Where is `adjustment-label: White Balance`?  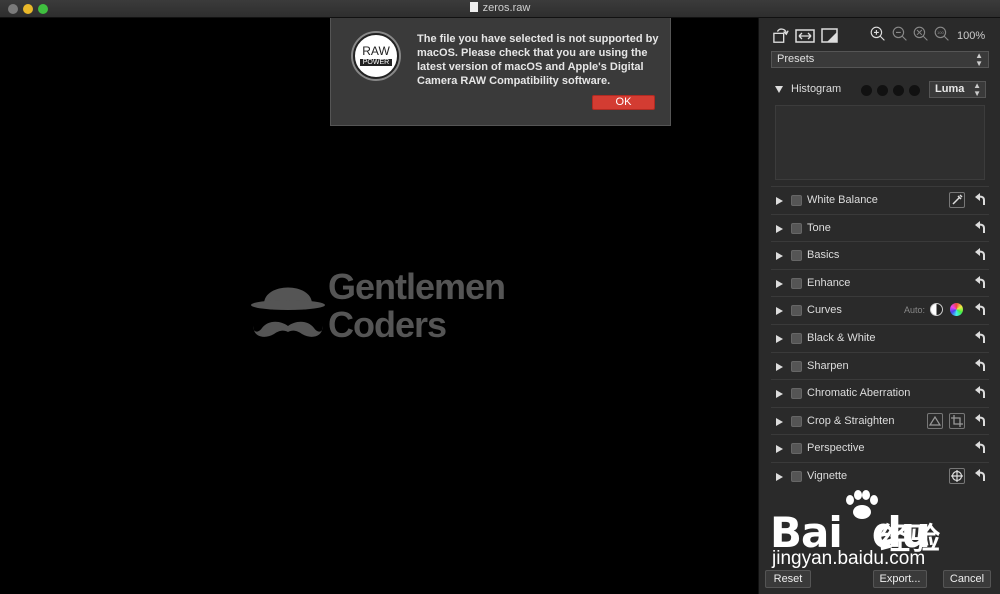 adjustment-label: White Balance is located at coordinates (842, 200).